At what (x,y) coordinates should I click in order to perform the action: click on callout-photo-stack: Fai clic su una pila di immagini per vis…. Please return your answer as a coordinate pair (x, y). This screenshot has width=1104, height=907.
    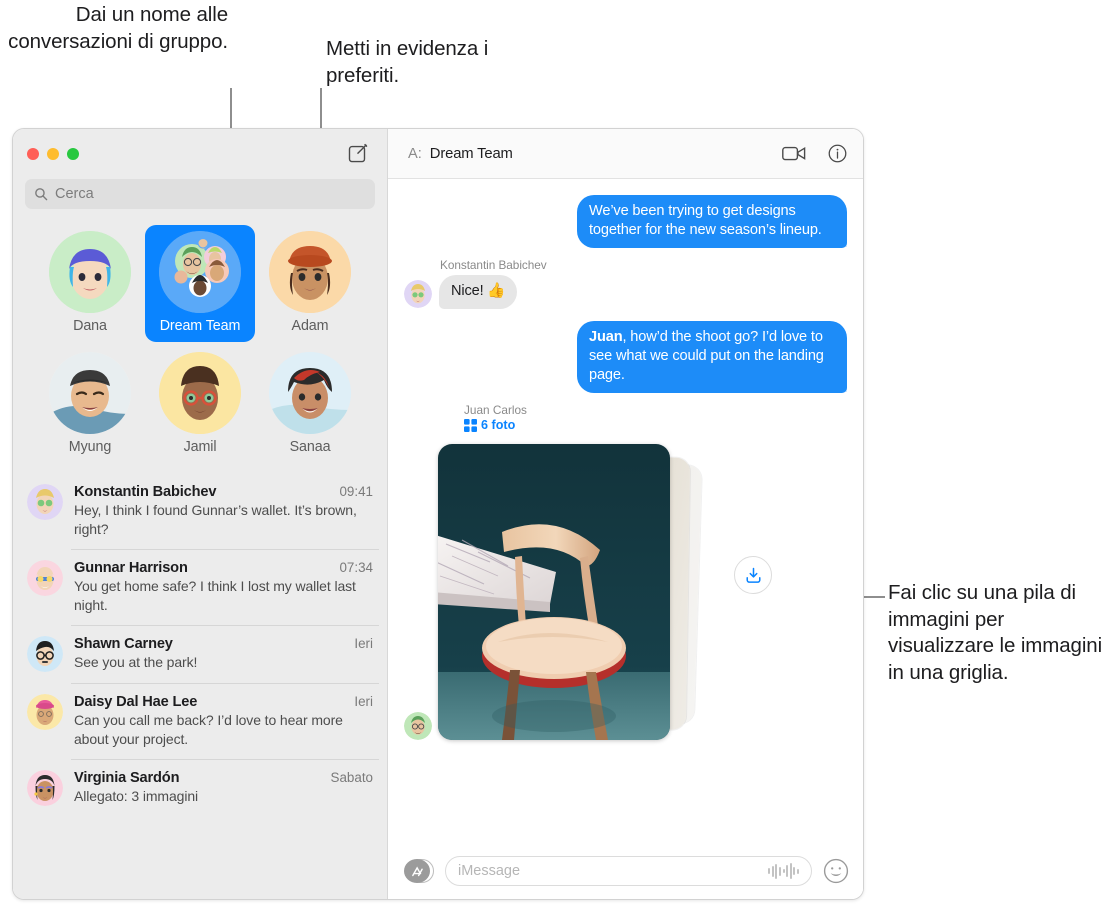
    Looking at the image, I should click on (995, 632).